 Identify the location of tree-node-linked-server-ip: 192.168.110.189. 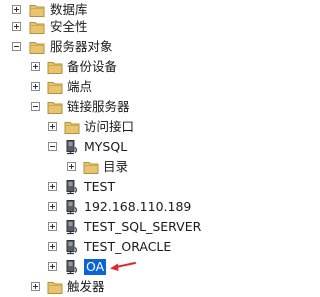
(136, 207).